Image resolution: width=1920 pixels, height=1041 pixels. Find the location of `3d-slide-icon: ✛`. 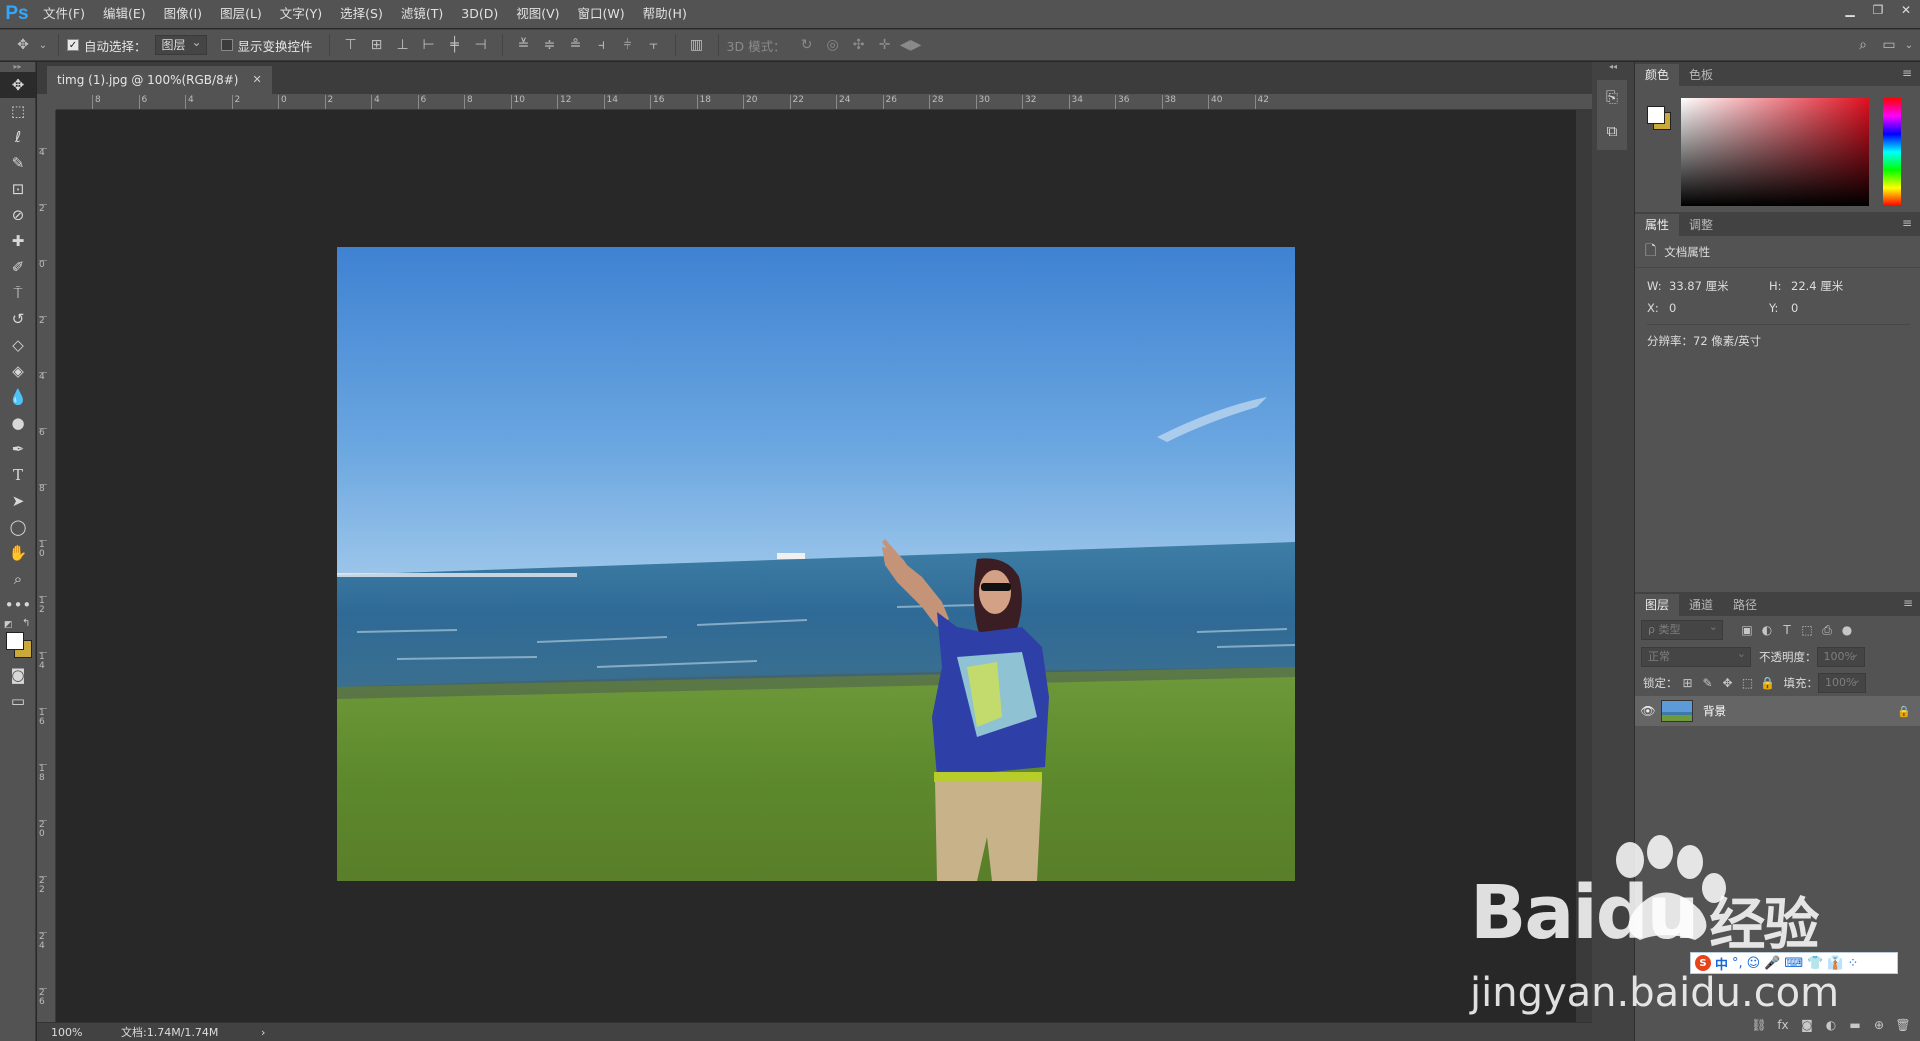

3d-slide-icon: ✛ is located at coordinates (885, 45).